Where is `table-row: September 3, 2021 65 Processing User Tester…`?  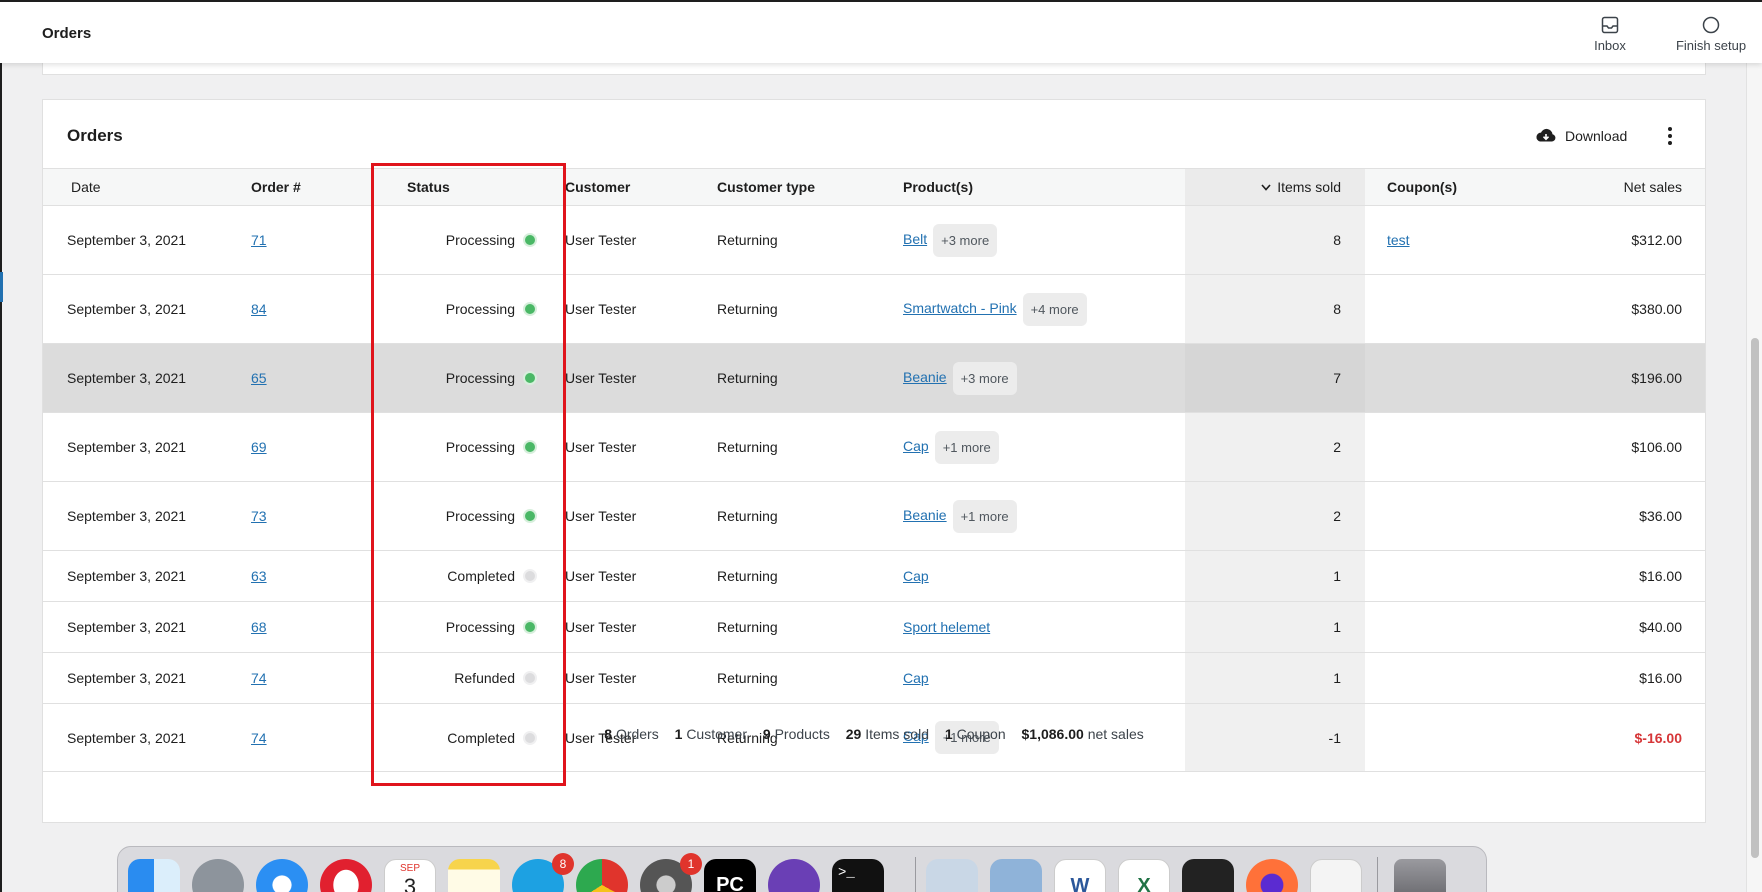 table-row: September 3, 2021 65 Processing User Tester… is located at coordinates (874, 378).